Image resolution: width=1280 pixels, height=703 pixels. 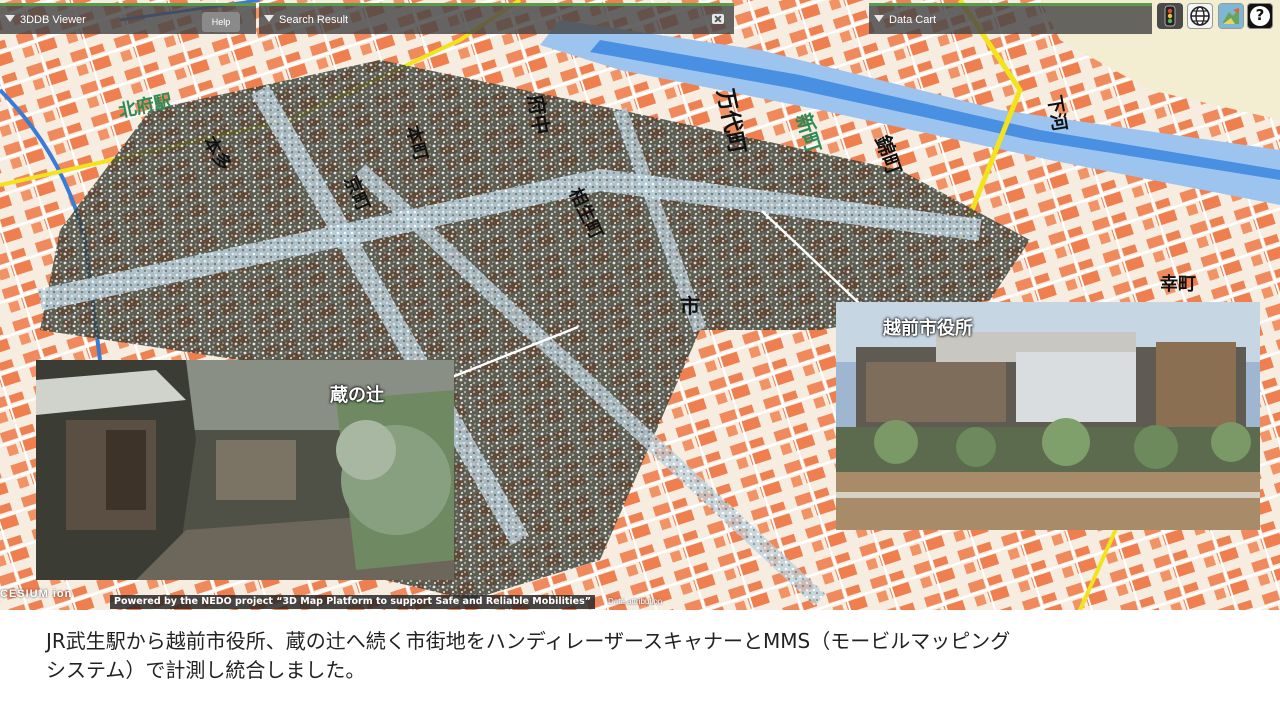 What do you see at coordinates (1170, 16) in the screenshot?
I see `traffic-light-icon` at bounding box center [1170, 16].